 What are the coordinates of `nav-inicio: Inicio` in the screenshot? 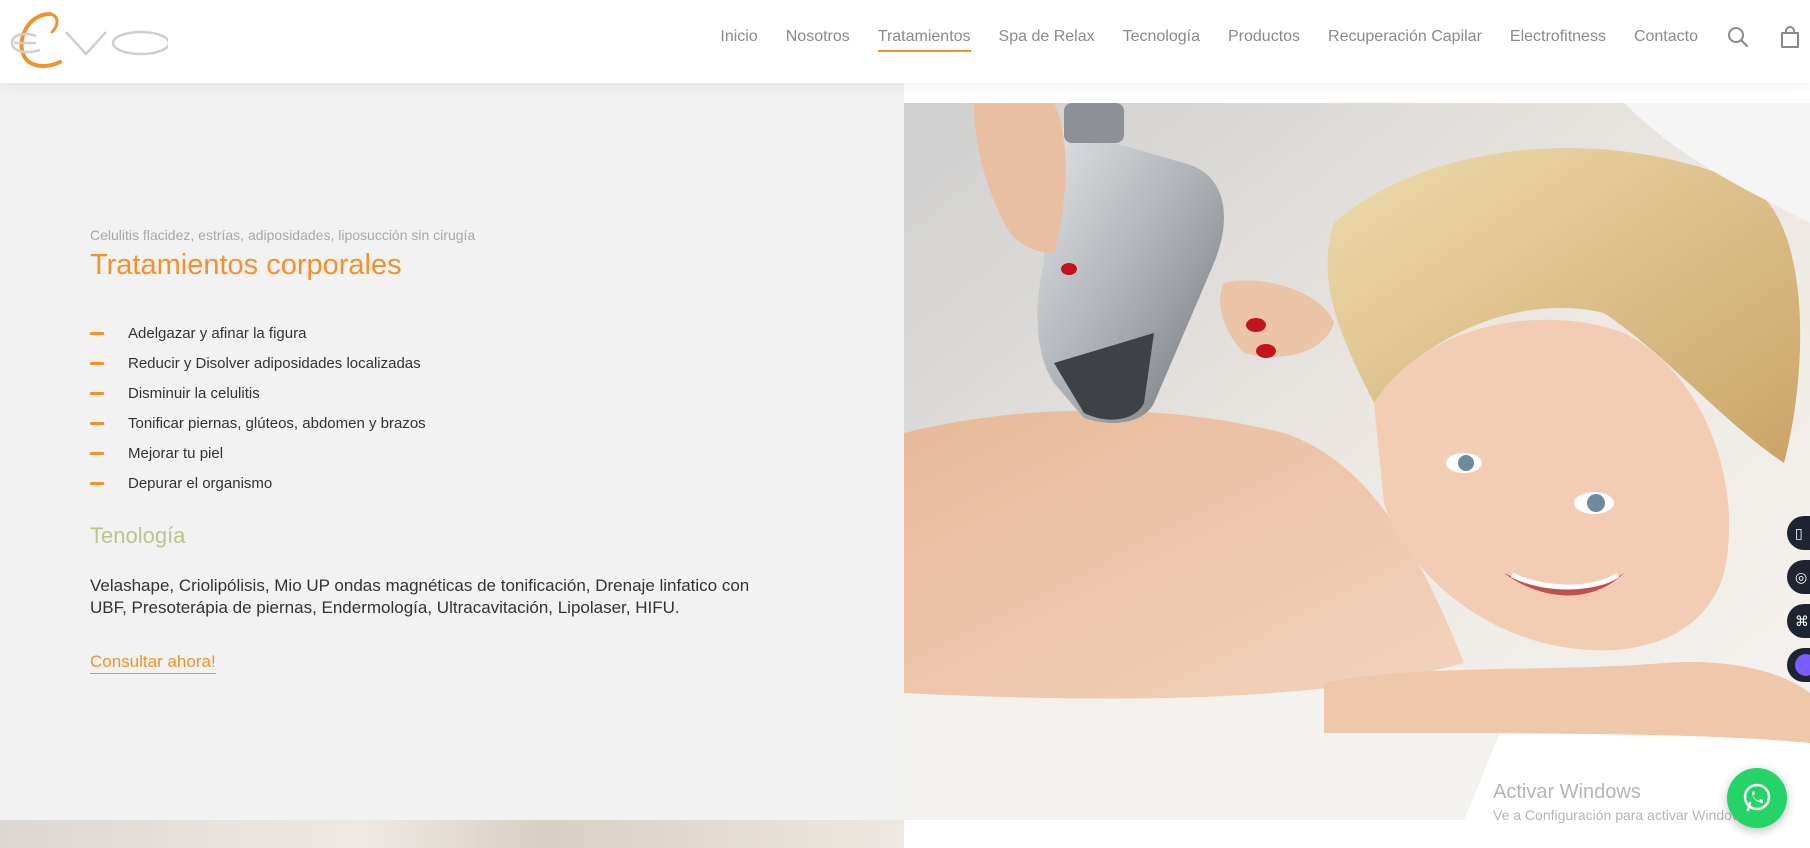 It's located at (738, 37).